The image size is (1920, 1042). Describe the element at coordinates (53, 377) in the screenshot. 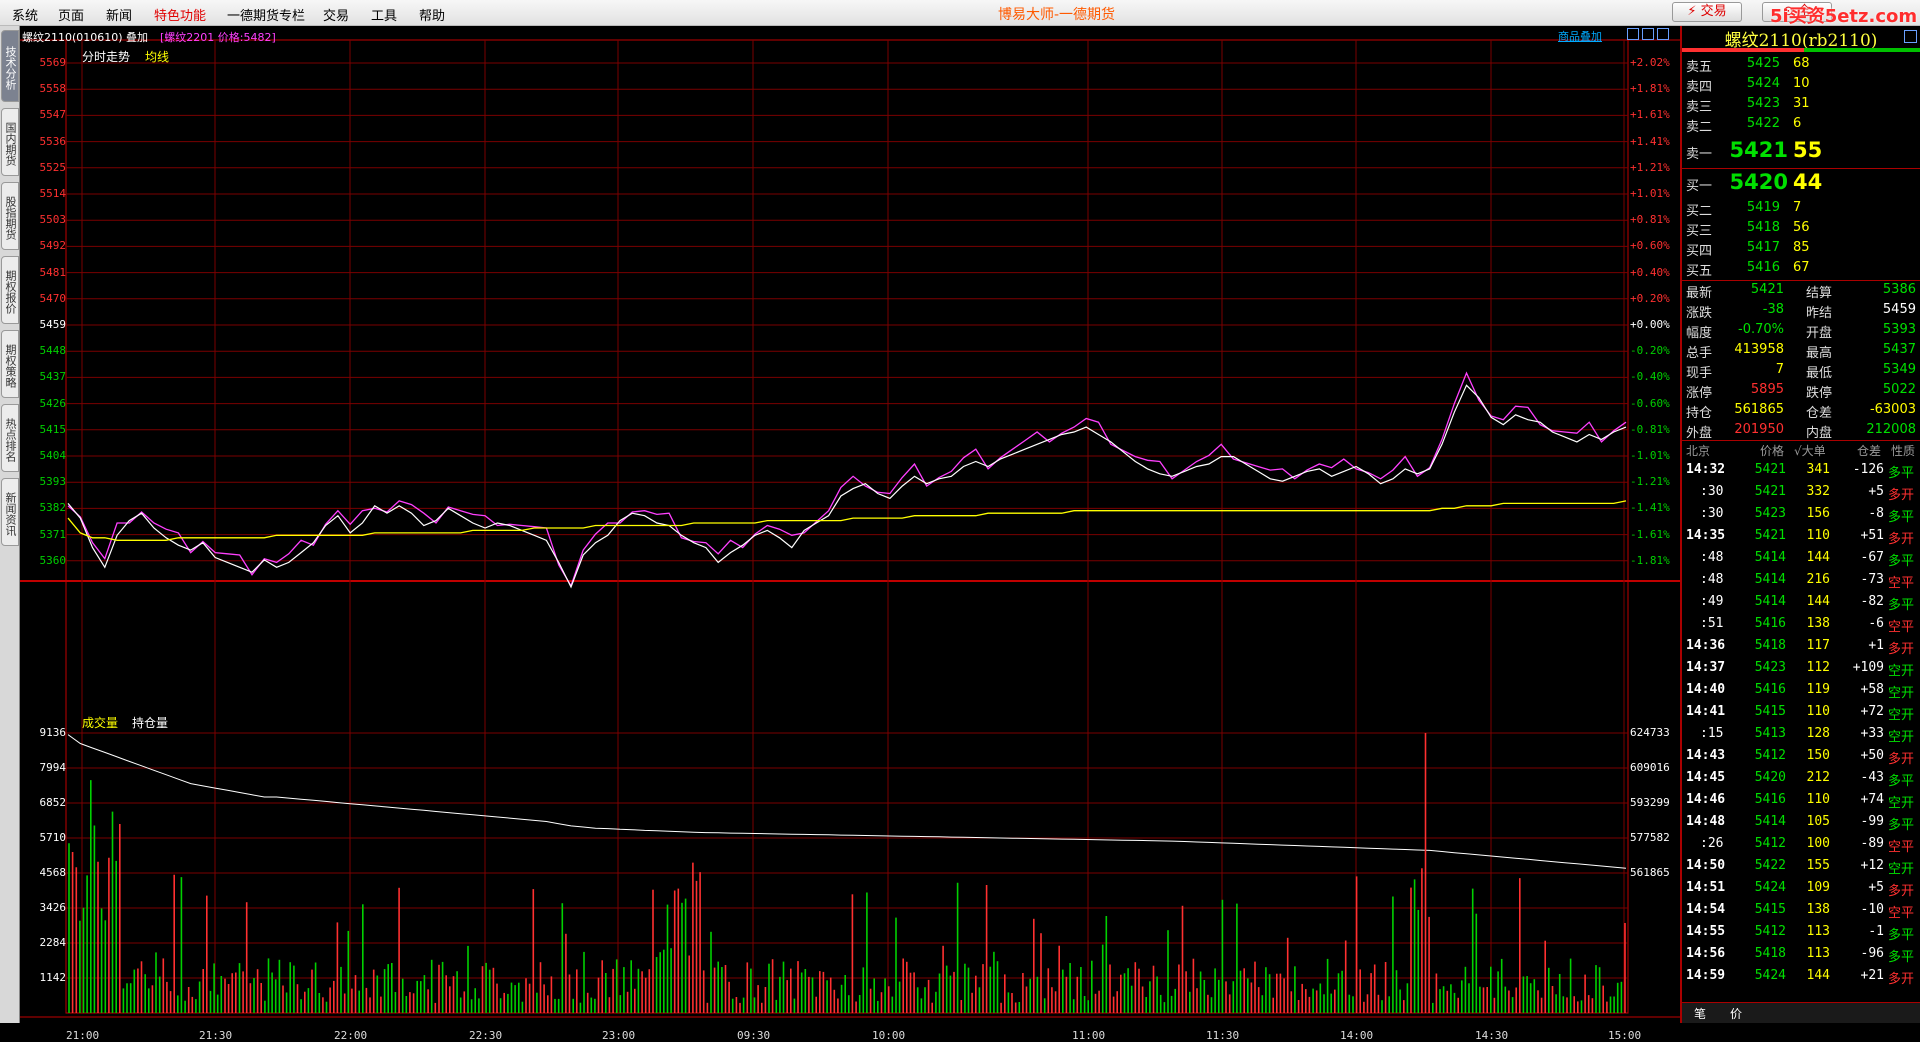

I see `price-axis-label: 5437` at that location.